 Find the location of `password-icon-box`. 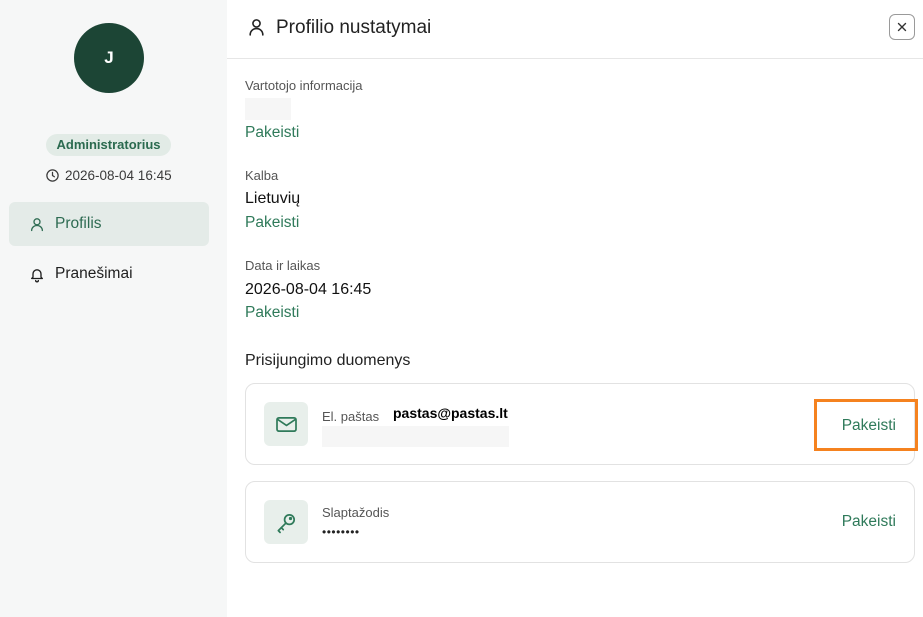

password-icon-box is located at coordinates (286, 522).